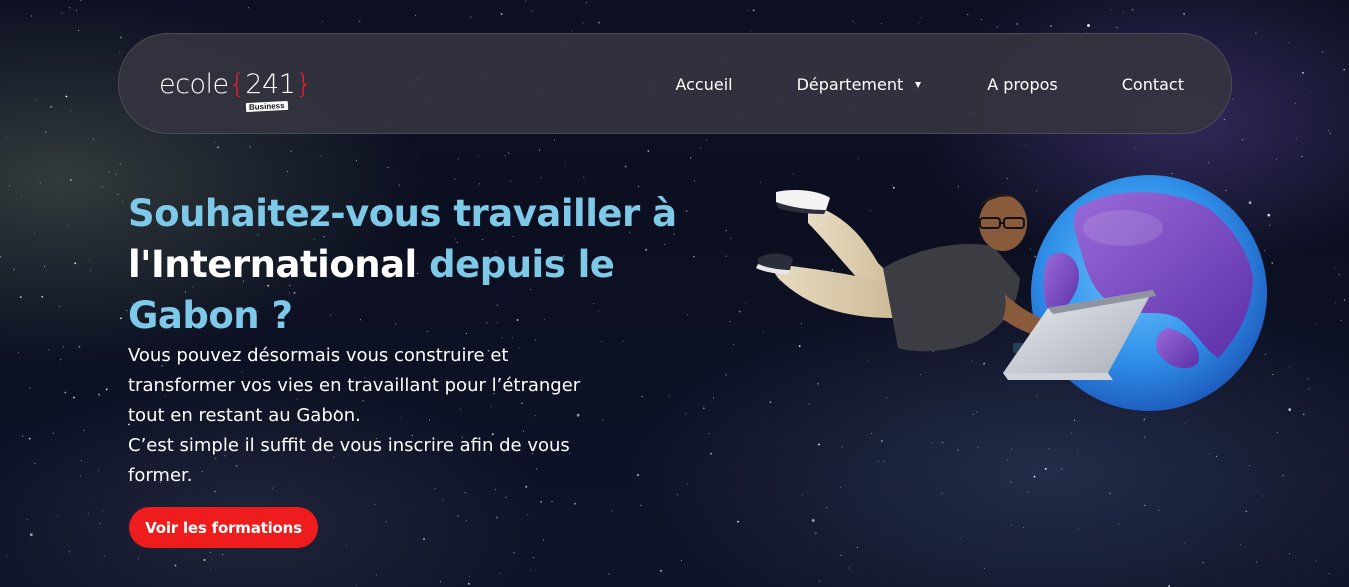 The image size is (1349, 587). What do you see at coordinates (918, 84) in the screenshot?
I see `caret-down-icon` at bounding box center [918, 84].